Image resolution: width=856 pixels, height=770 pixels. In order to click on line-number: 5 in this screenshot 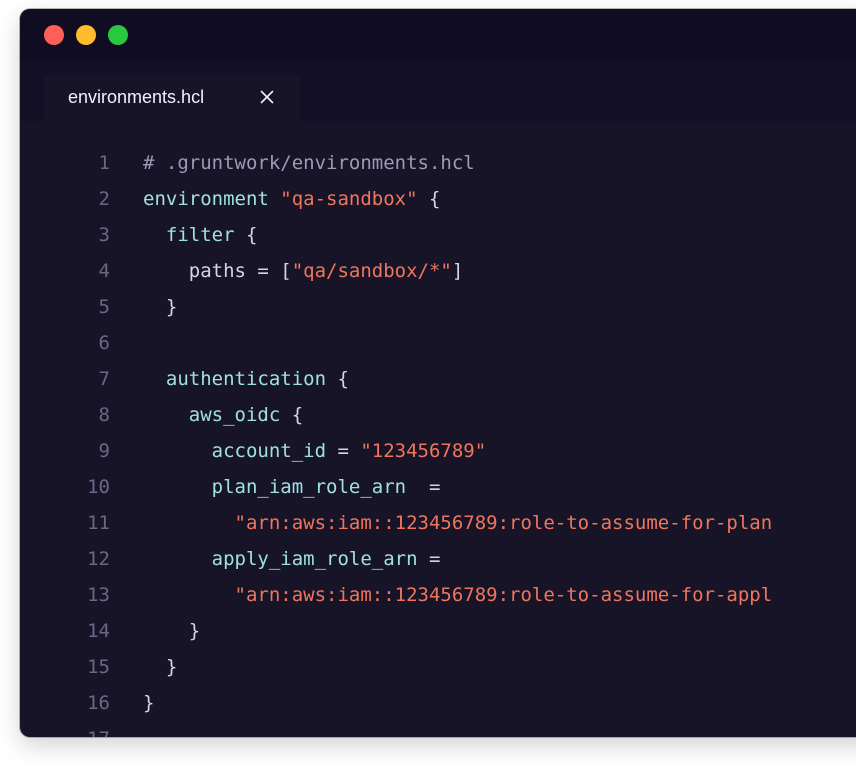, I will do `click(104, 307)`.